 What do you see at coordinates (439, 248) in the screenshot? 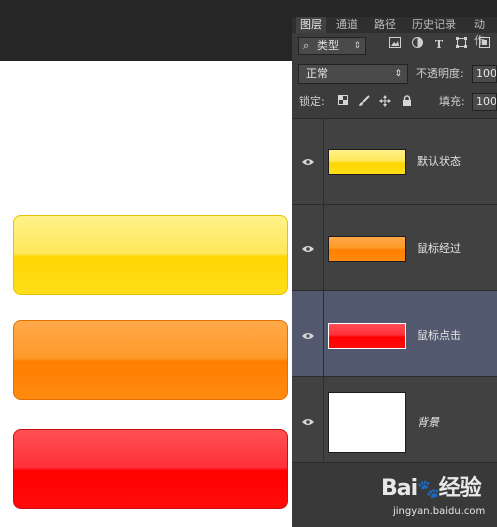
I see `layer-name: 鼠标经过` at bounding box center [439, 248].